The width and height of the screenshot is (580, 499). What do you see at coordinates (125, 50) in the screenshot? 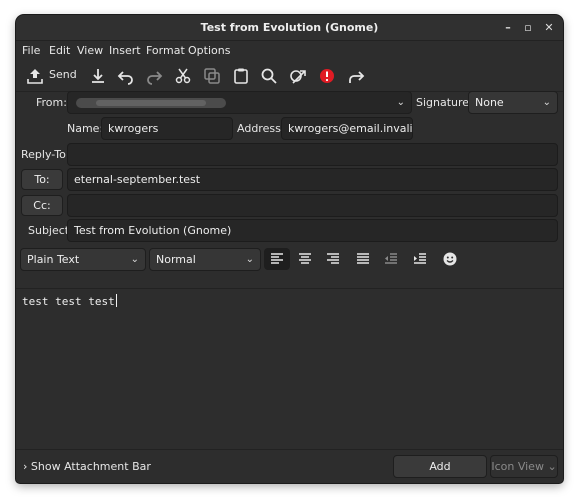
I see `menu-insert: Insert` at bounding box center [125, 50].